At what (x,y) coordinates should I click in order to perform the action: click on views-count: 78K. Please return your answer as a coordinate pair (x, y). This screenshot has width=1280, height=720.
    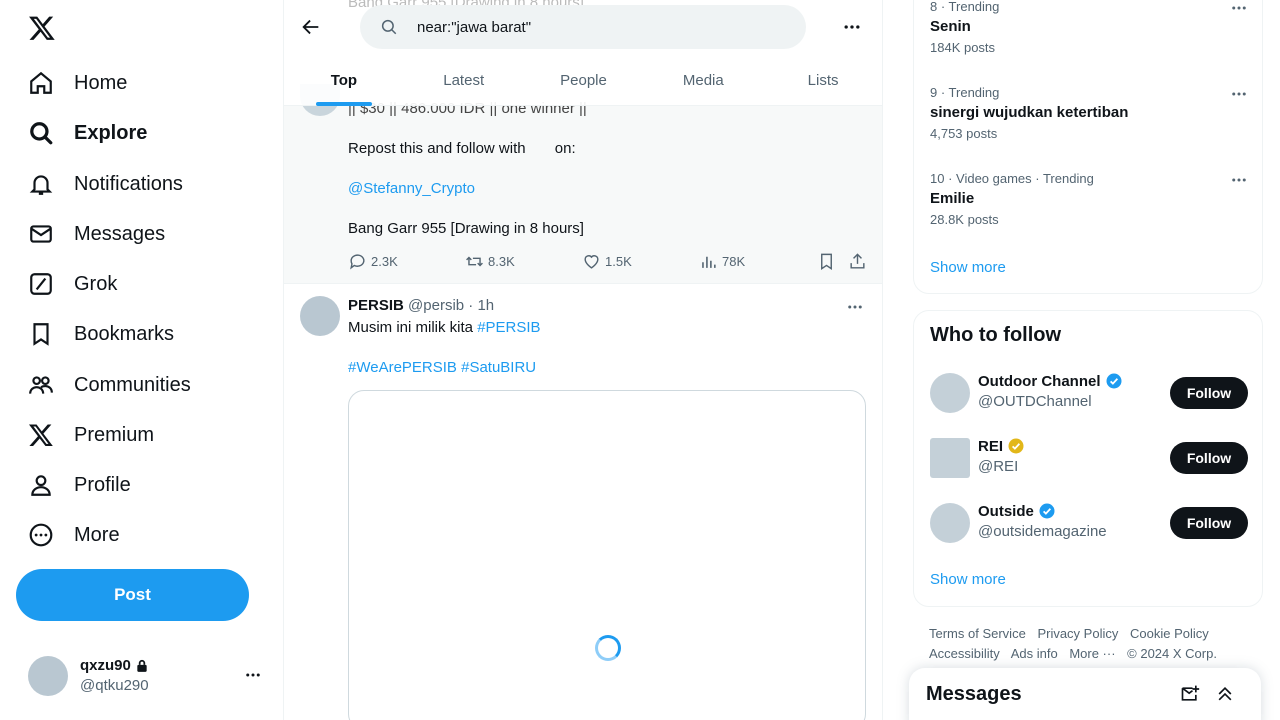
    Looking at the image, I should click on (734, 261).